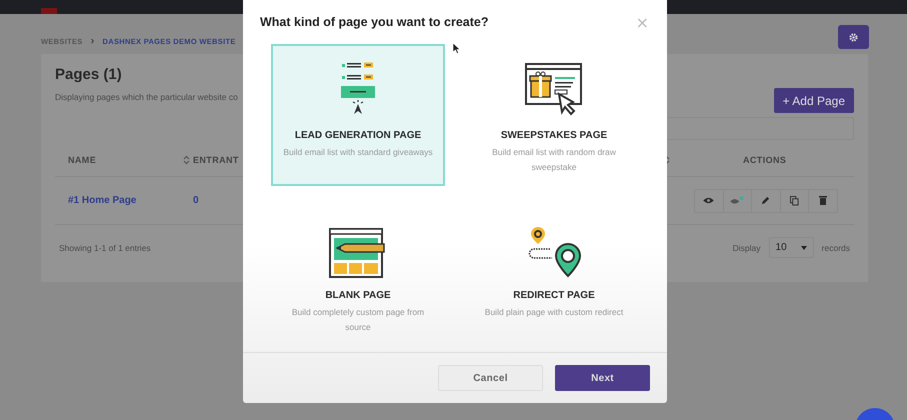 The height and width of the screenshot is (420, 907). I want to click on logo-icon, so click(49, 11).